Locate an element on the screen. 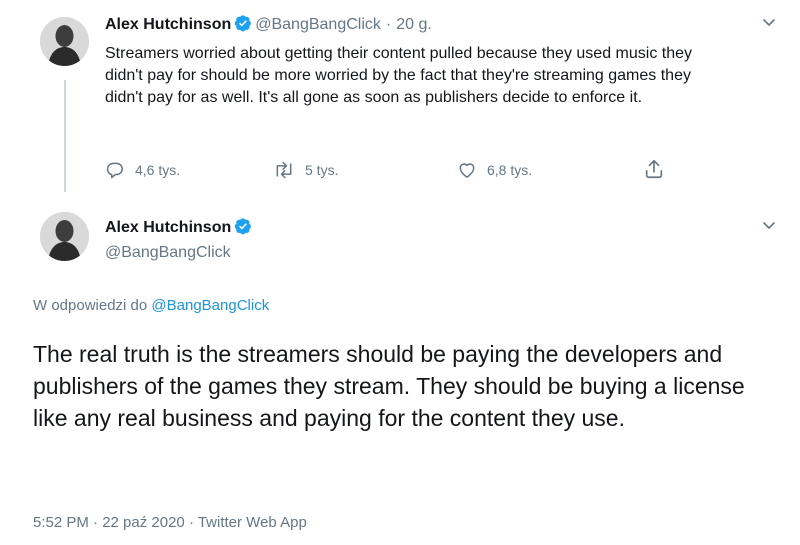  tweet-metadata: 5:52 PM · 22 paź 2020 · Twitter Web App is located at coordinates (170, 522).